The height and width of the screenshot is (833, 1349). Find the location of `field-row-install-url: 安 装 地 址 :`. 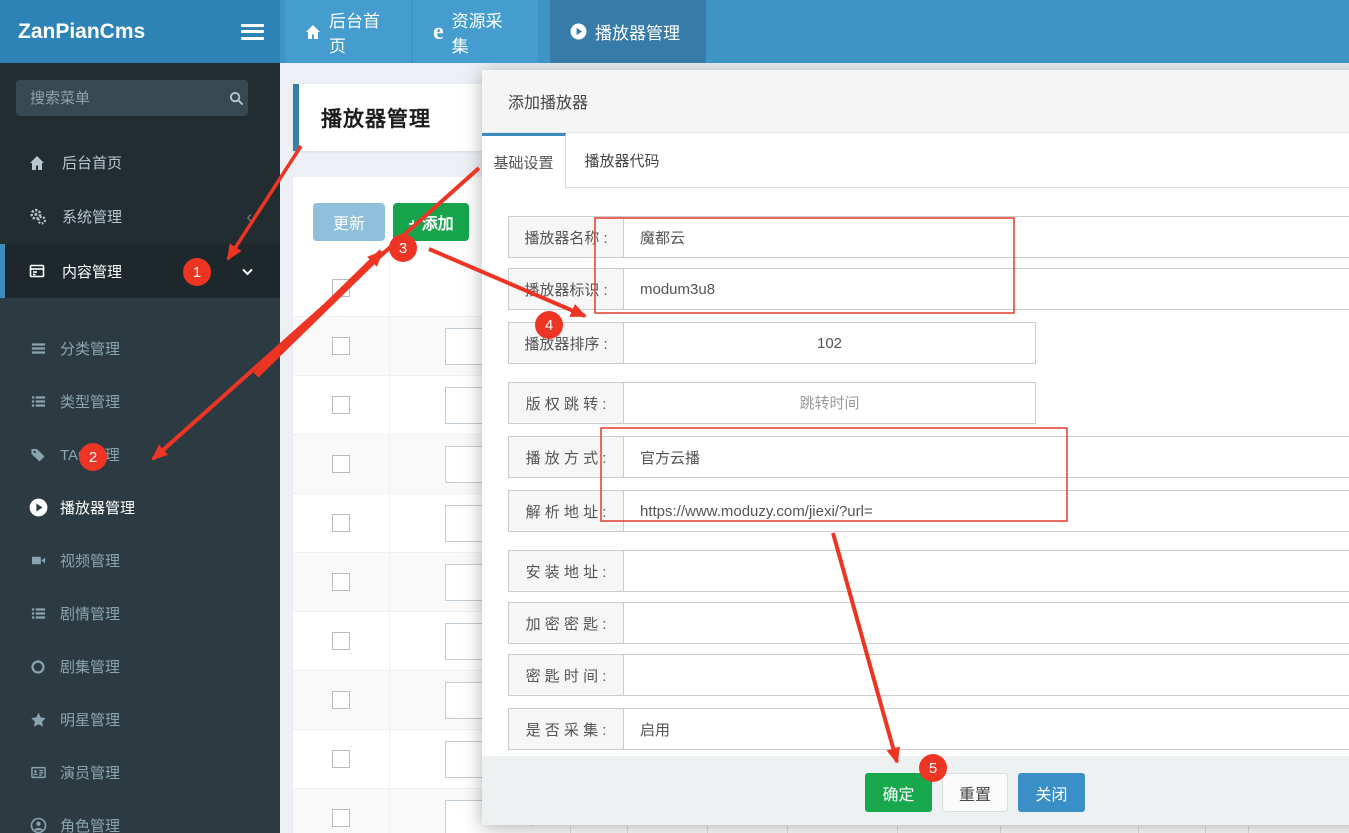

field-row-install-url: 安 装 地 址 : is located at coordinates (928, 571).